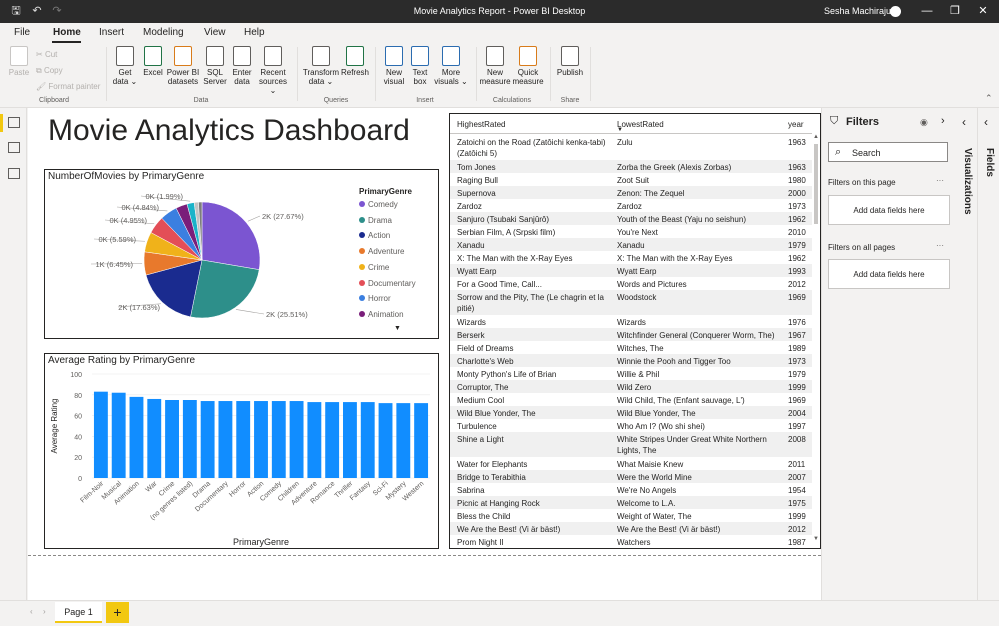 The image size is (999, 626). I want to click on table-row: Sabrina We're No Angels 1954, so click(631, 489).